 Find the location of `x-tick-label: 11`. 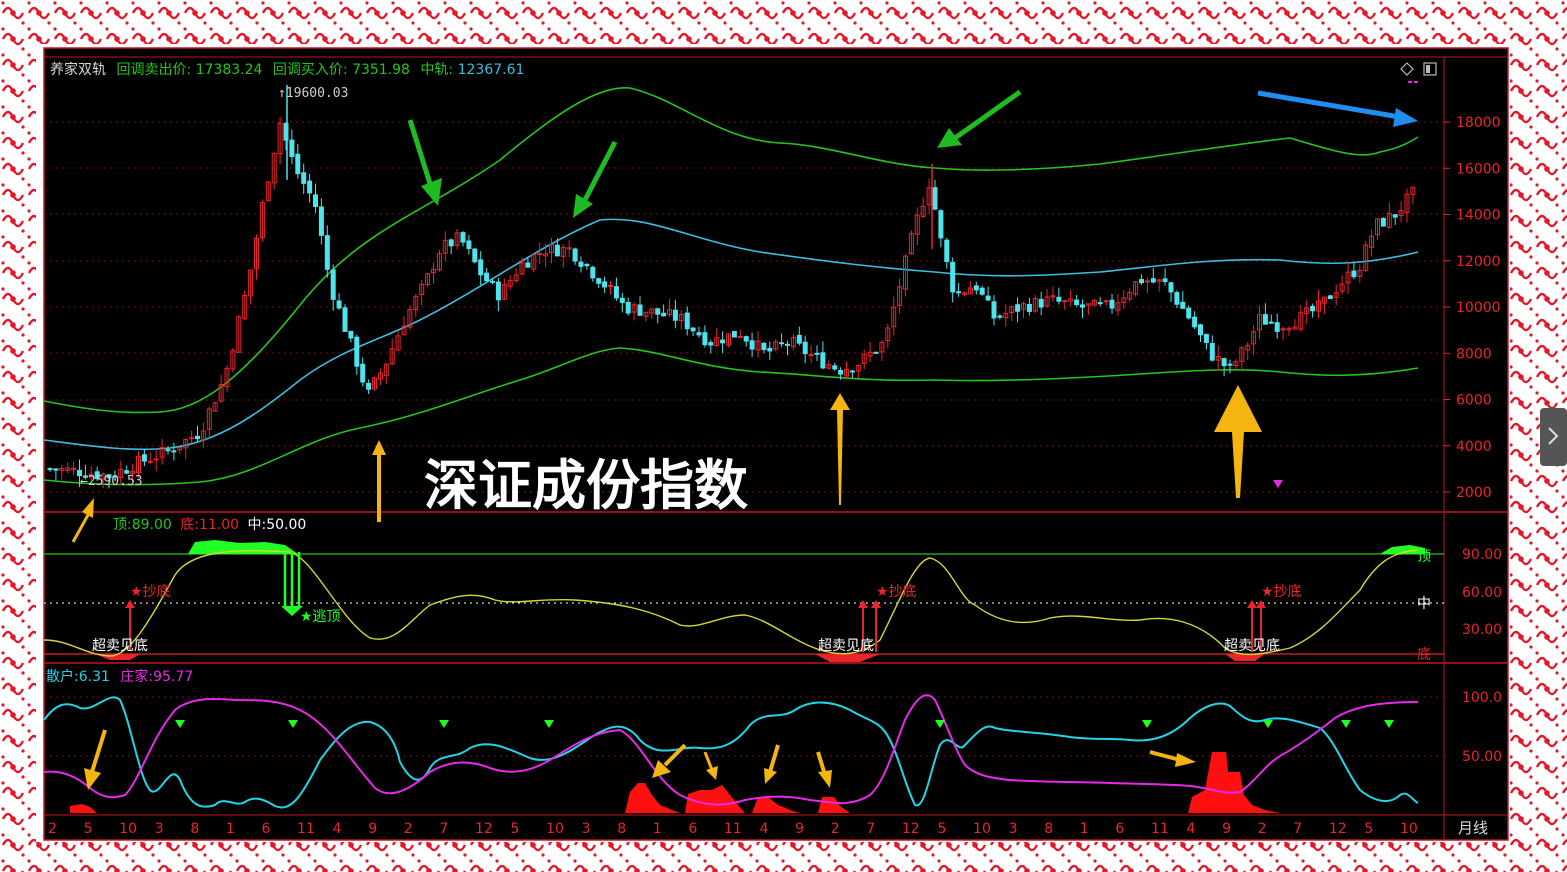

x-tick-label: 11 is located at coordinates (1160, 829).